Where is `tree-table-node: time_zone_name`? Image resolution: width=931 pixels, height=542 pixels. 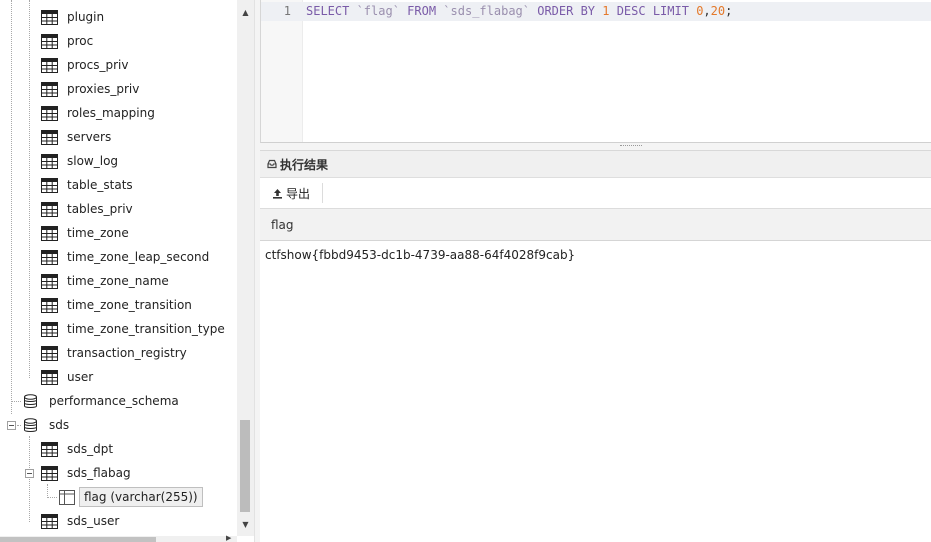 tree-table-node: time_zone_name is located at coordinates (118, 281).